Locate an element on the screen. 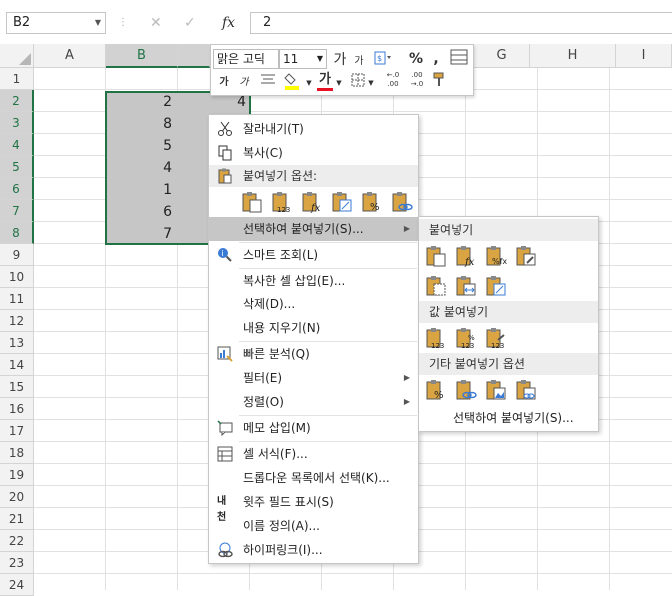 The width and height of the screenshot is (672, 596). cell-b6: 1 is located at coordinates (141, 190).